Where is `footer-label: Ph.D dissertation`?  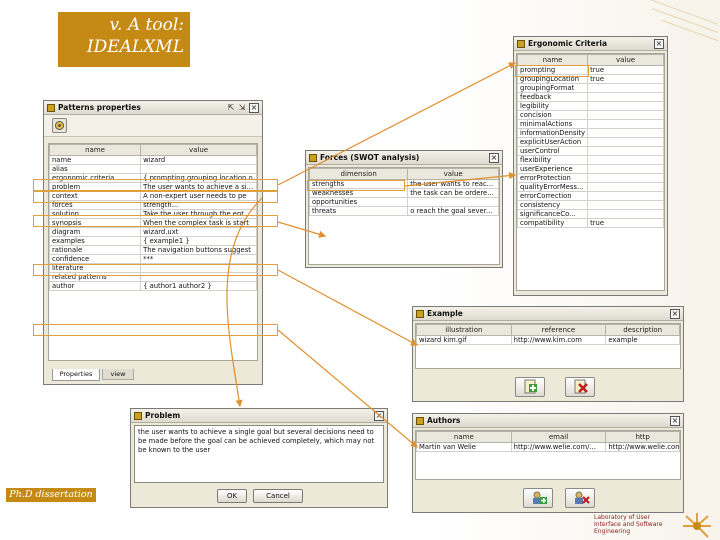 footer-label: Ph.D dissertation is located at coordinates (51, 495).